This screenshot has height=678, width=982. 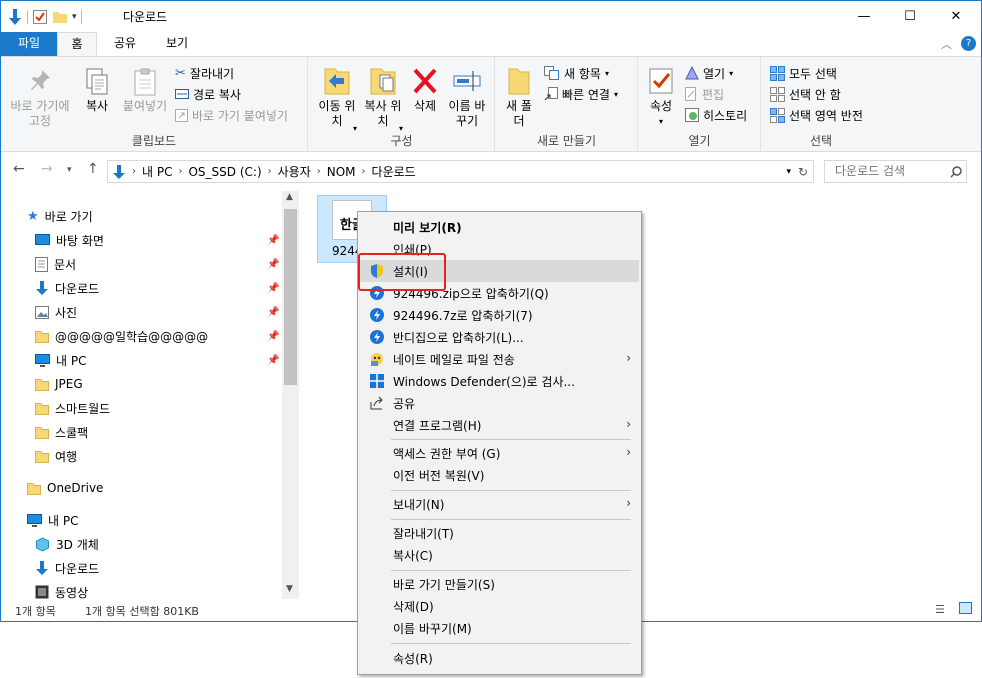 I want to click on open-button: 열기 ▾, so click(x=709, y=73).